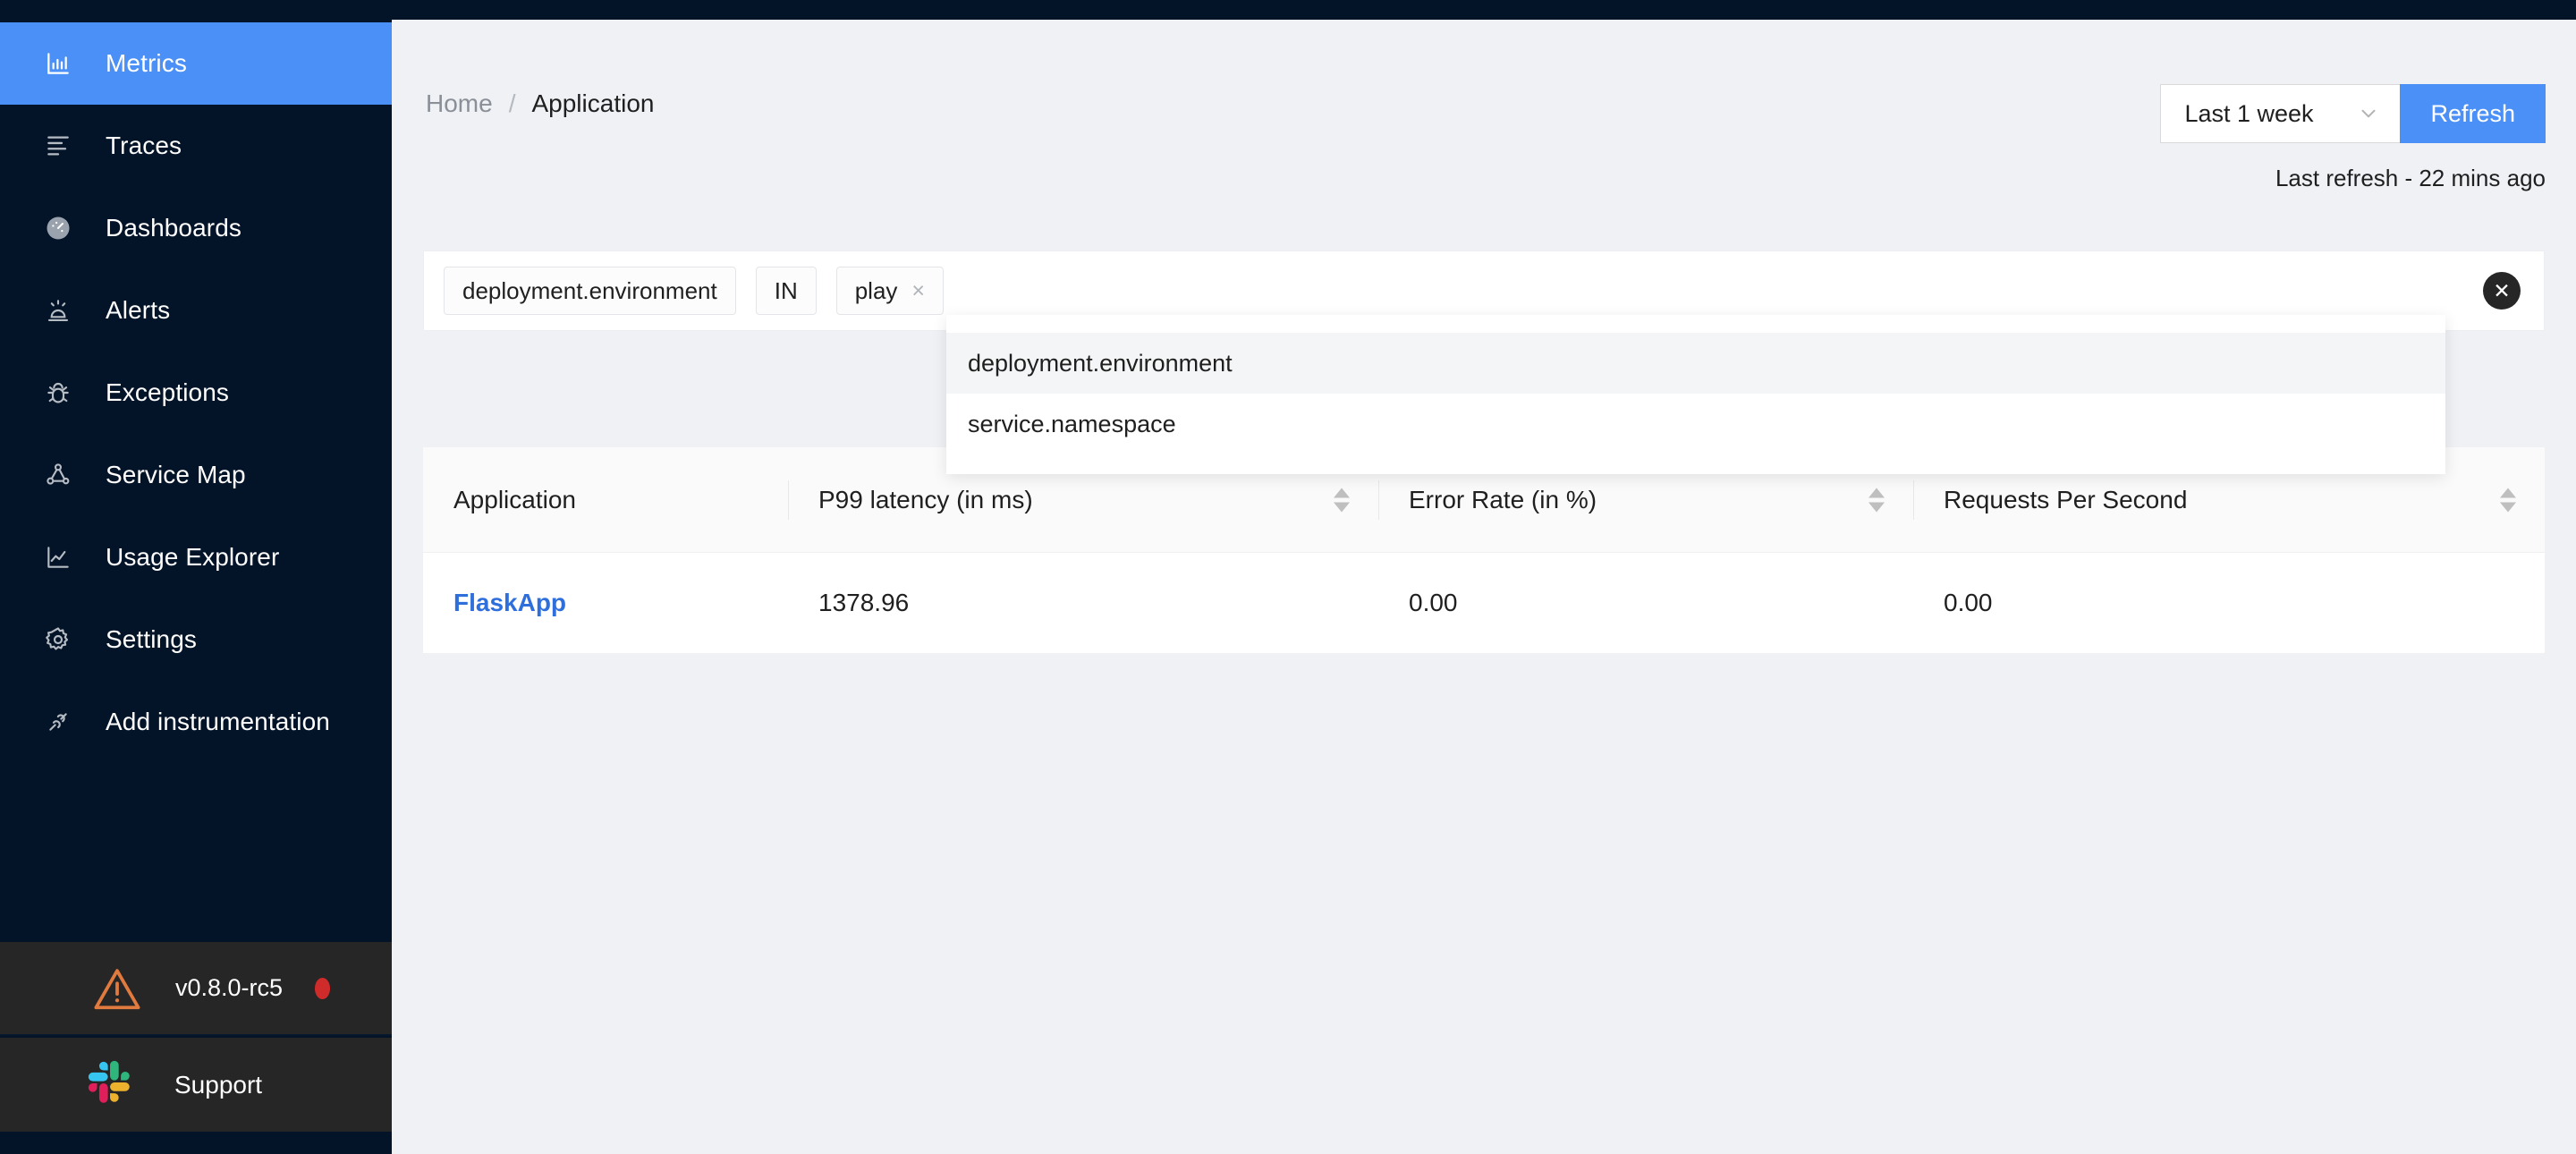 The image size is (2576, 1154). I want to click on time-range-select: Last 1 week, so click(2280, 113).